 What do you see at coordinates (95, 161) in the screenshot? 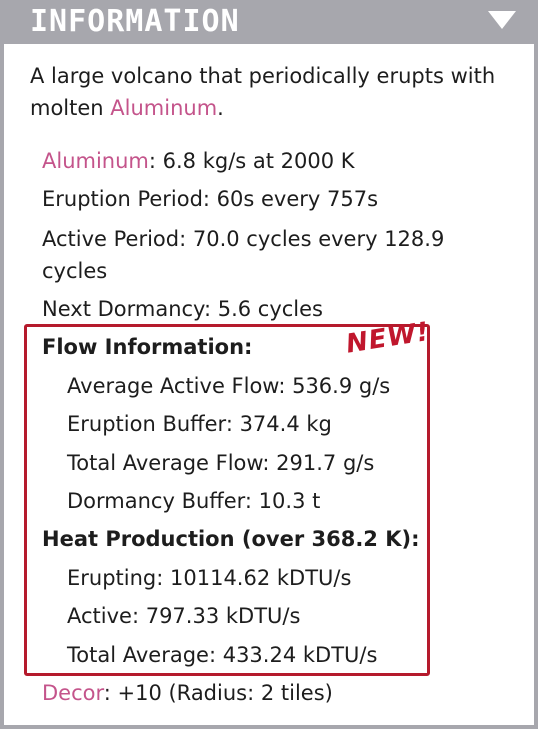
I see `element-link: Aluminum` at bounding box center [95, 161].